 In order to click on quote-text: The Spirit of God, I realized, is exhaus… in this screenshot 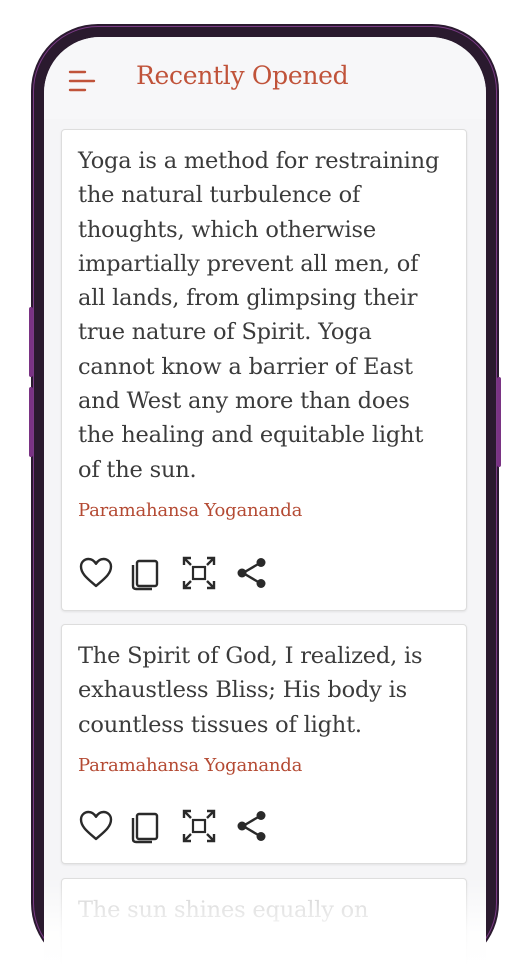, I will do `click(250, 690)`.